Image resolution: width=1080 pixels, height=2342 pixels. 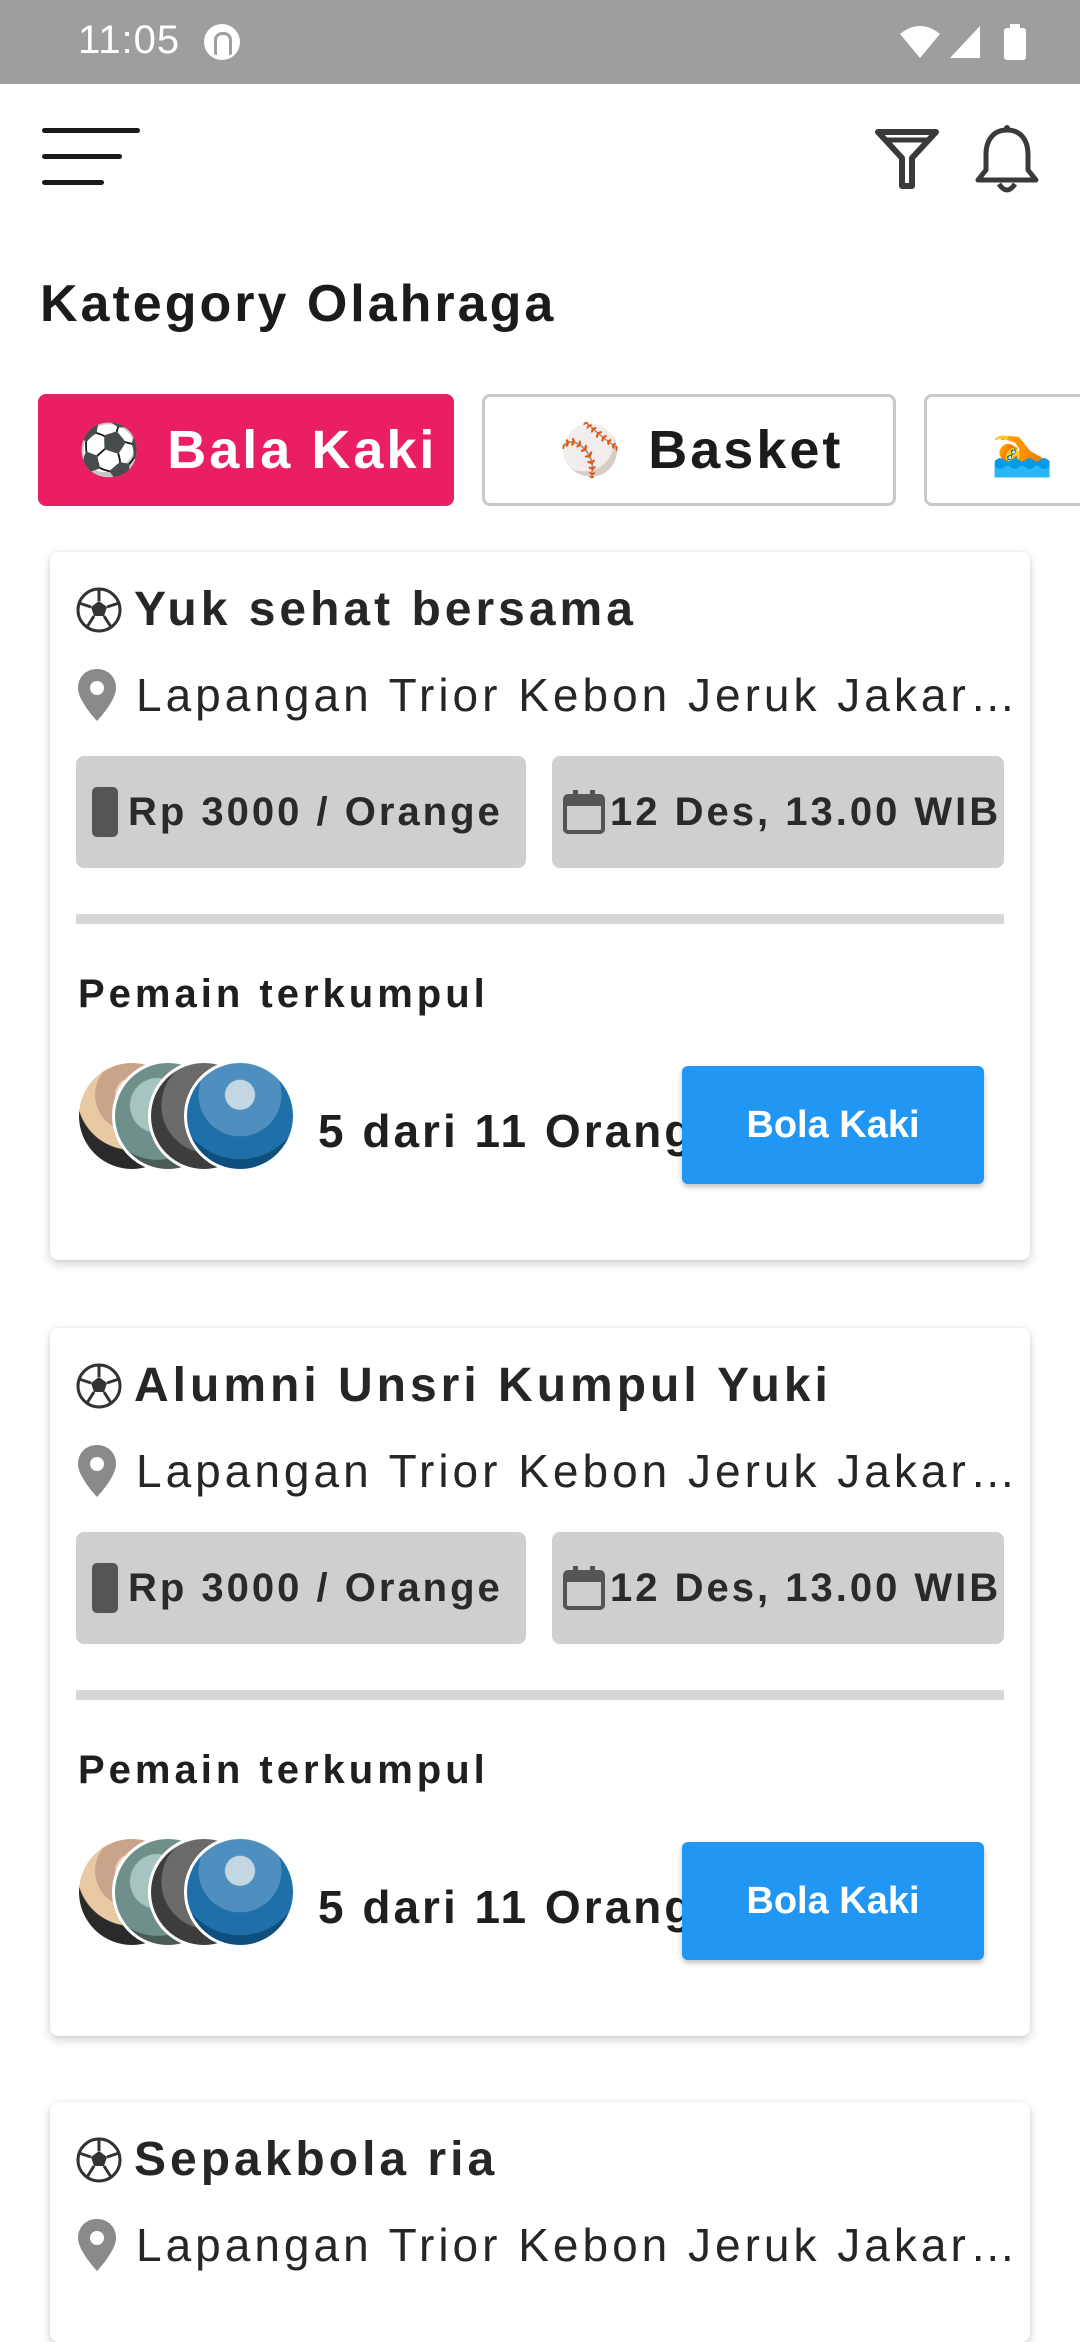 I want to click on signal-icon, so click(x=965, y=42).